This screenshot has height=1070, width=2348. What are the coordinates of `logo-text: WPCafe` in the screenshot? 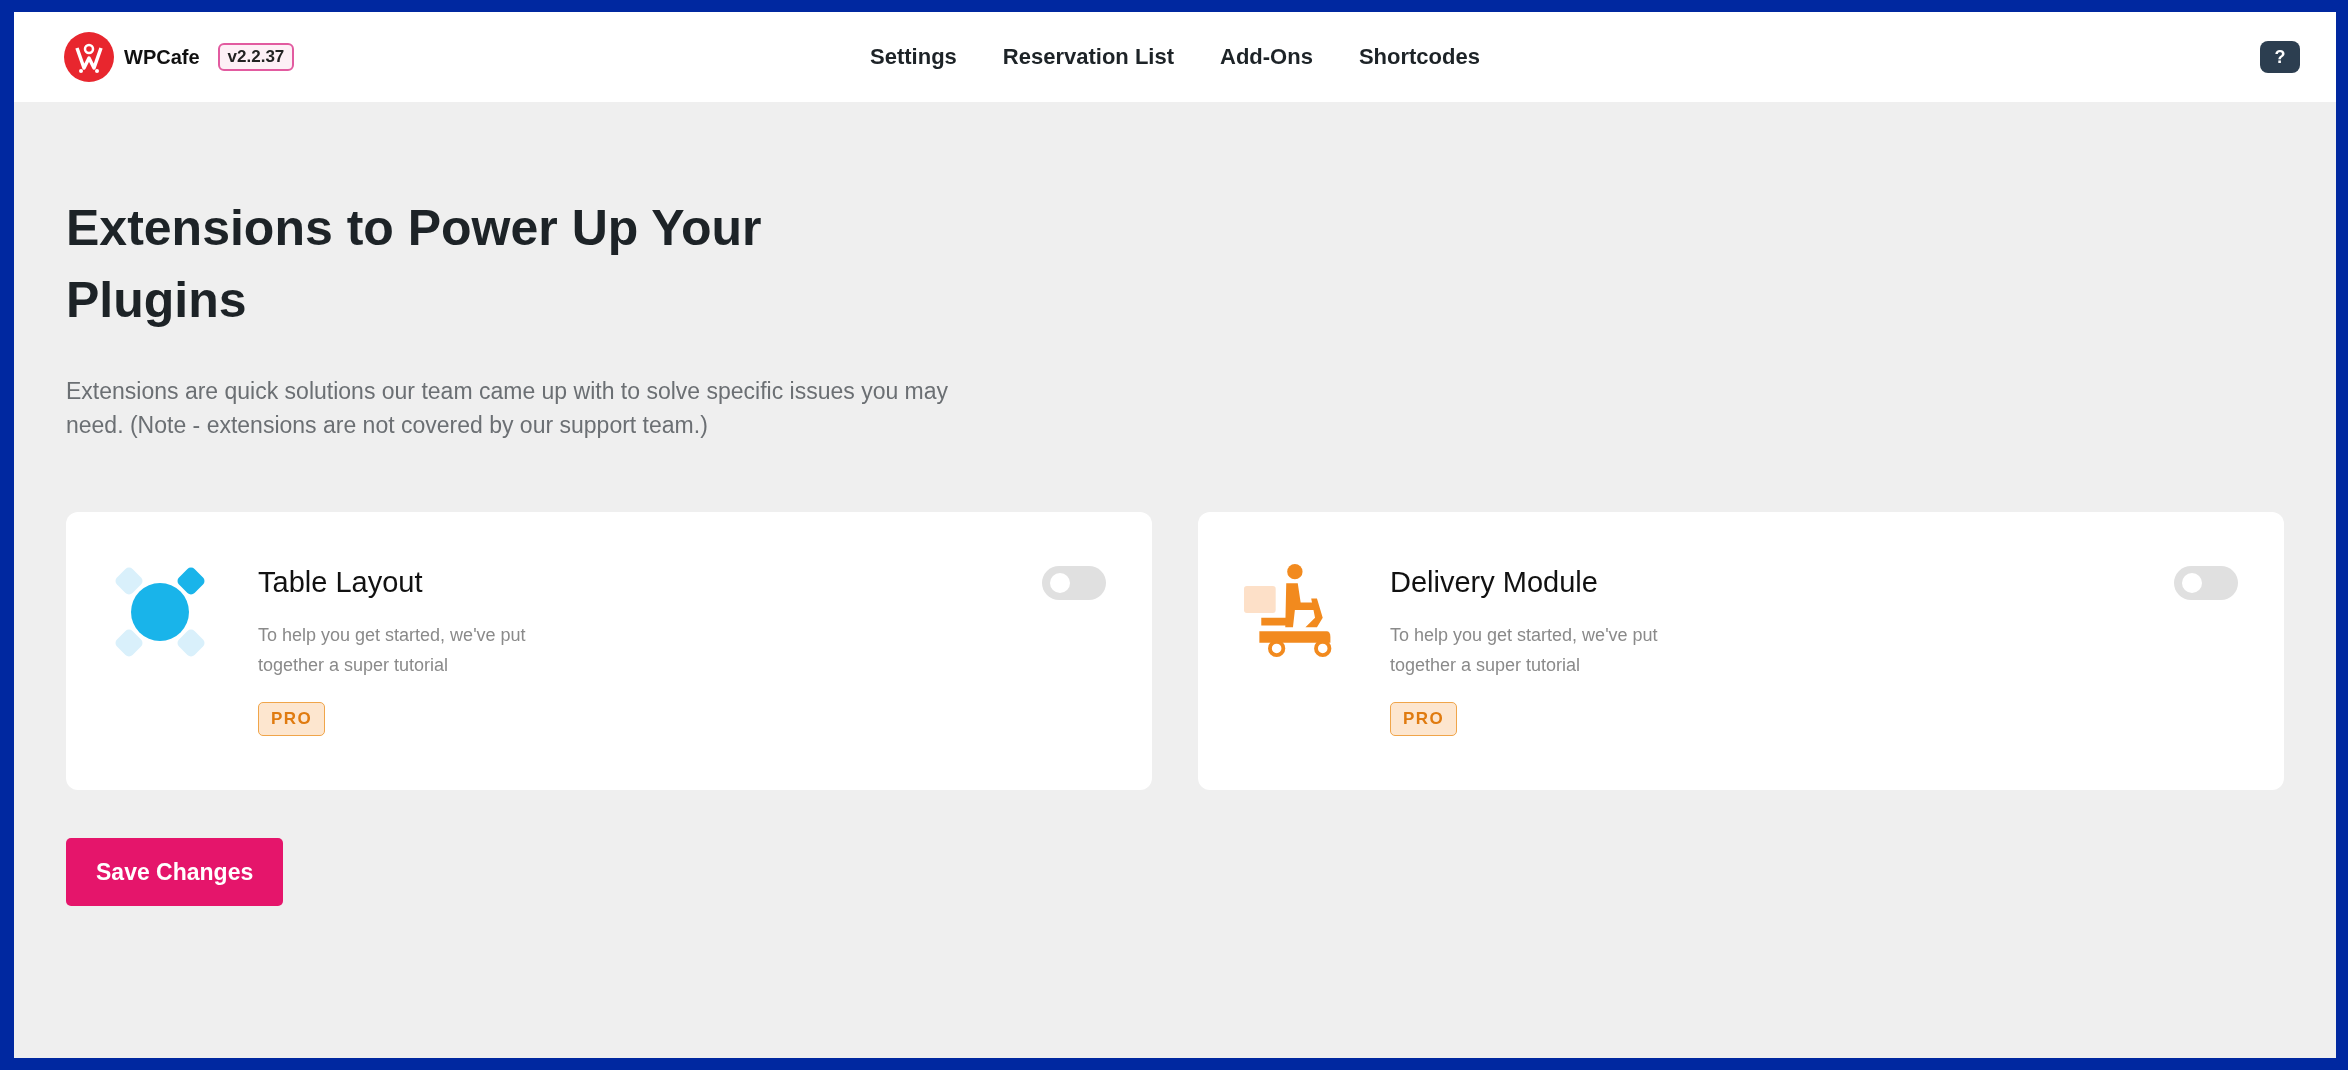 It's located at (162, 57).